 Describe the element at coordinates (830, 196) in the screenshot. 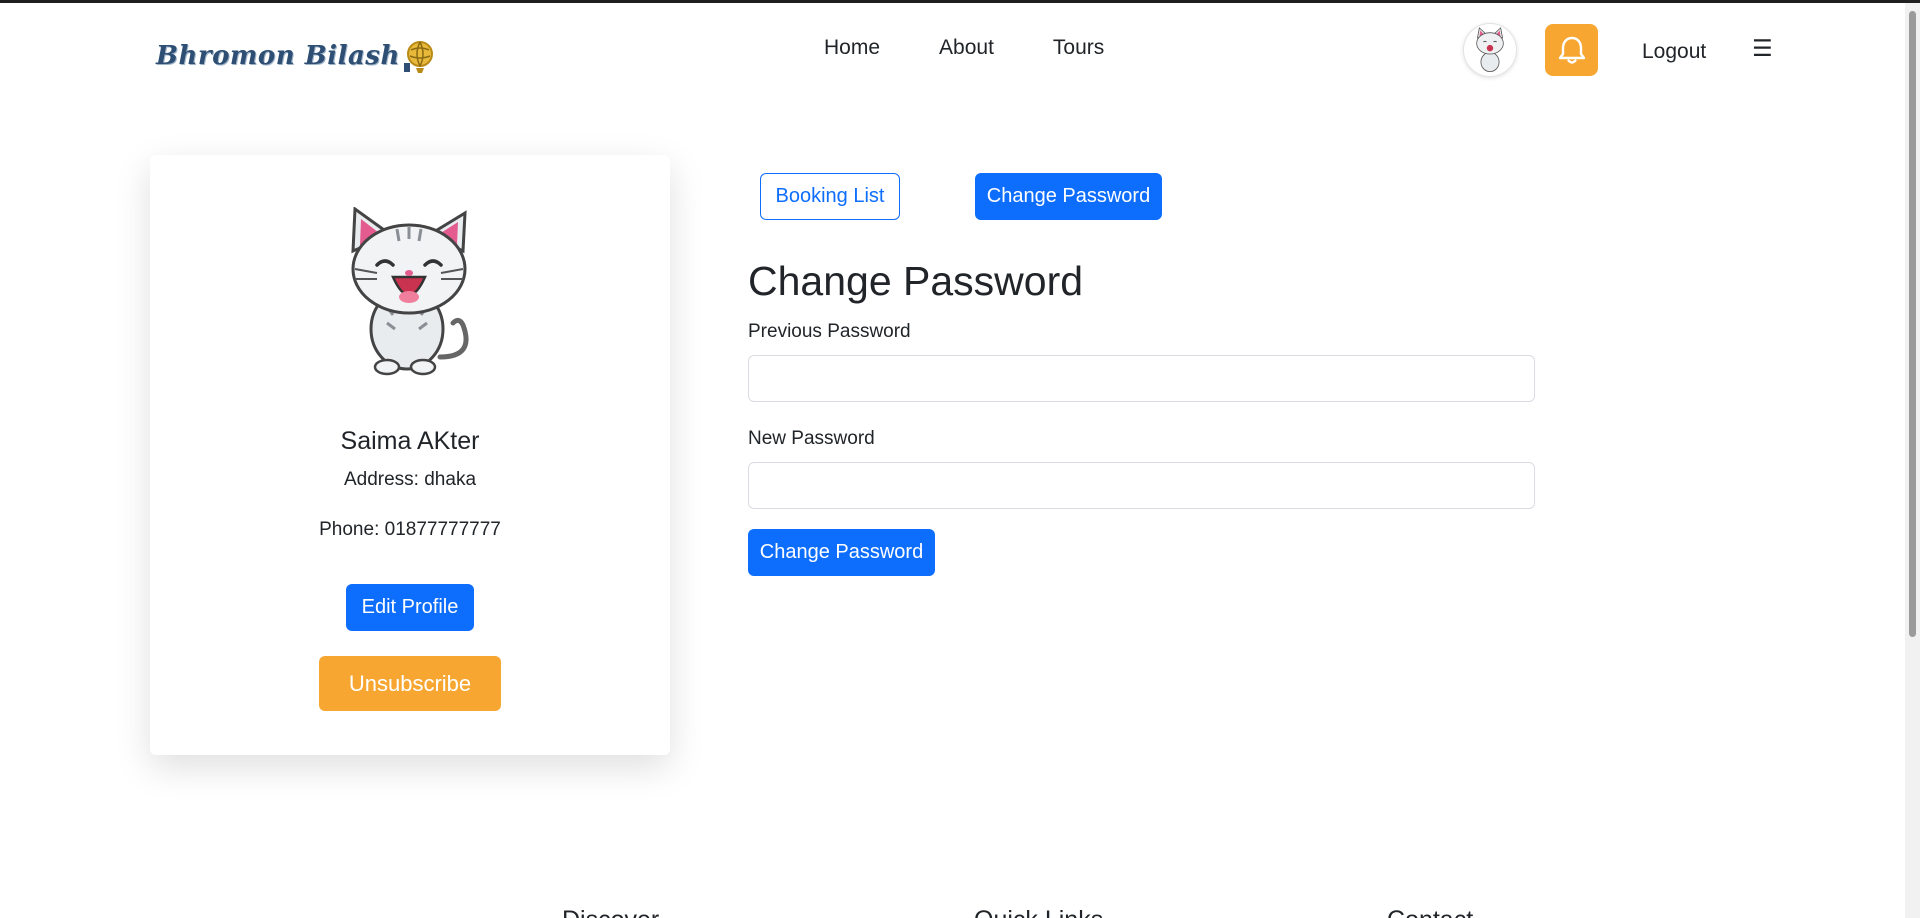

I see `tab-booking-list: Booking List` at that location.